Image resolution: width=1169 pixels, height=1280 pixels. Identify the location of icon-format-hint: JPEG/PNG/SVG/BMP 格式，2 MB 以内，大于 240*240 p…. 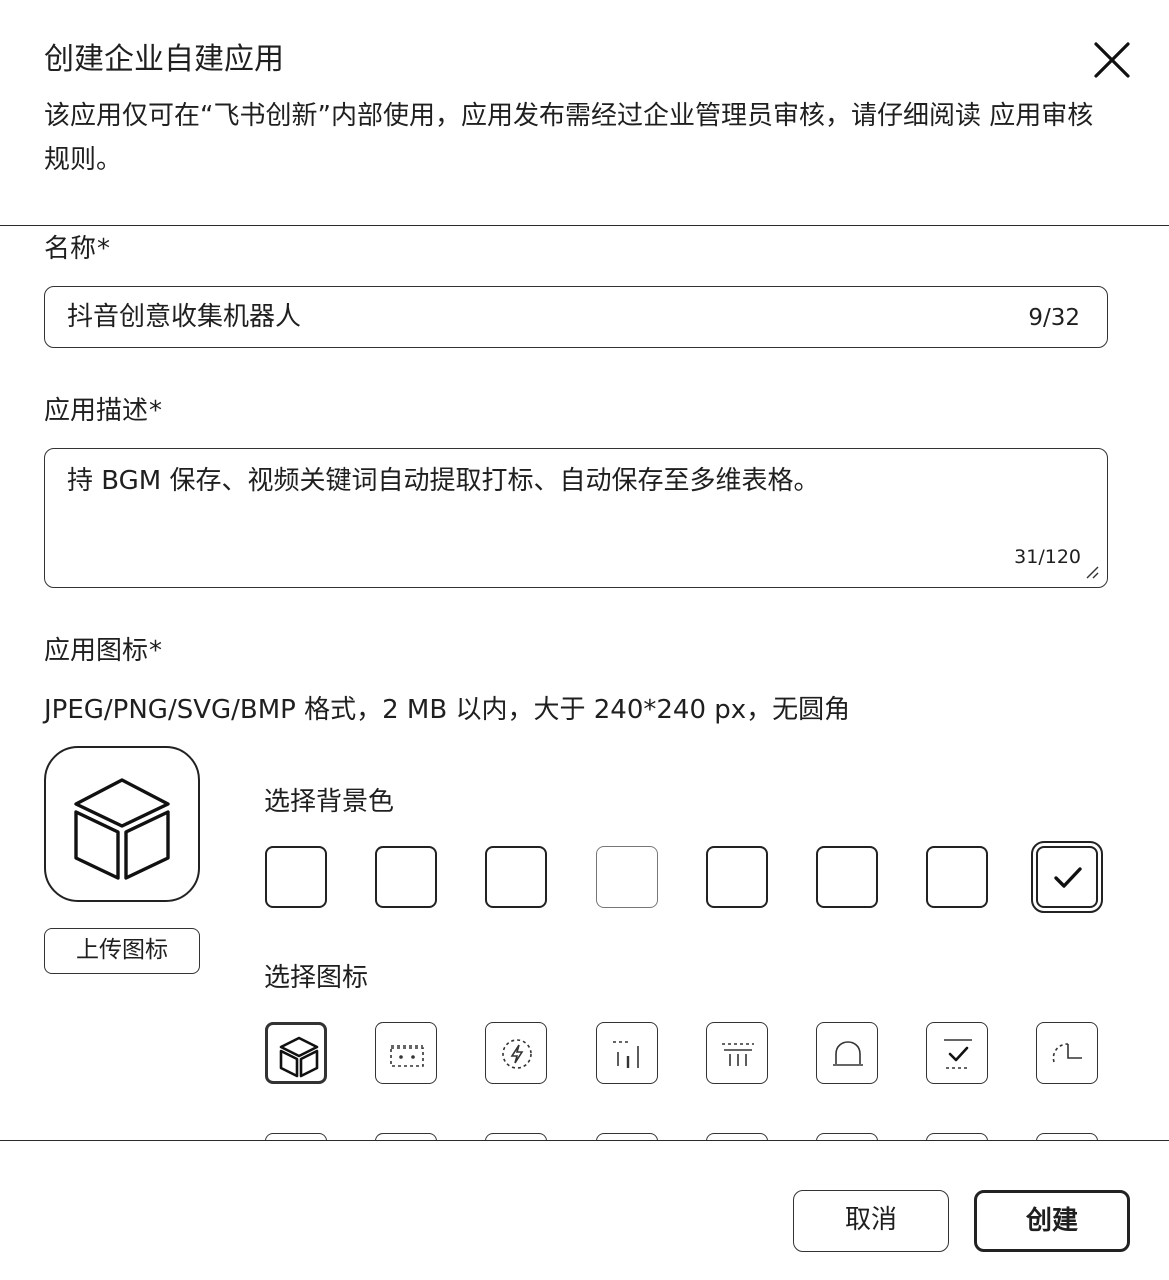
(447, 710).